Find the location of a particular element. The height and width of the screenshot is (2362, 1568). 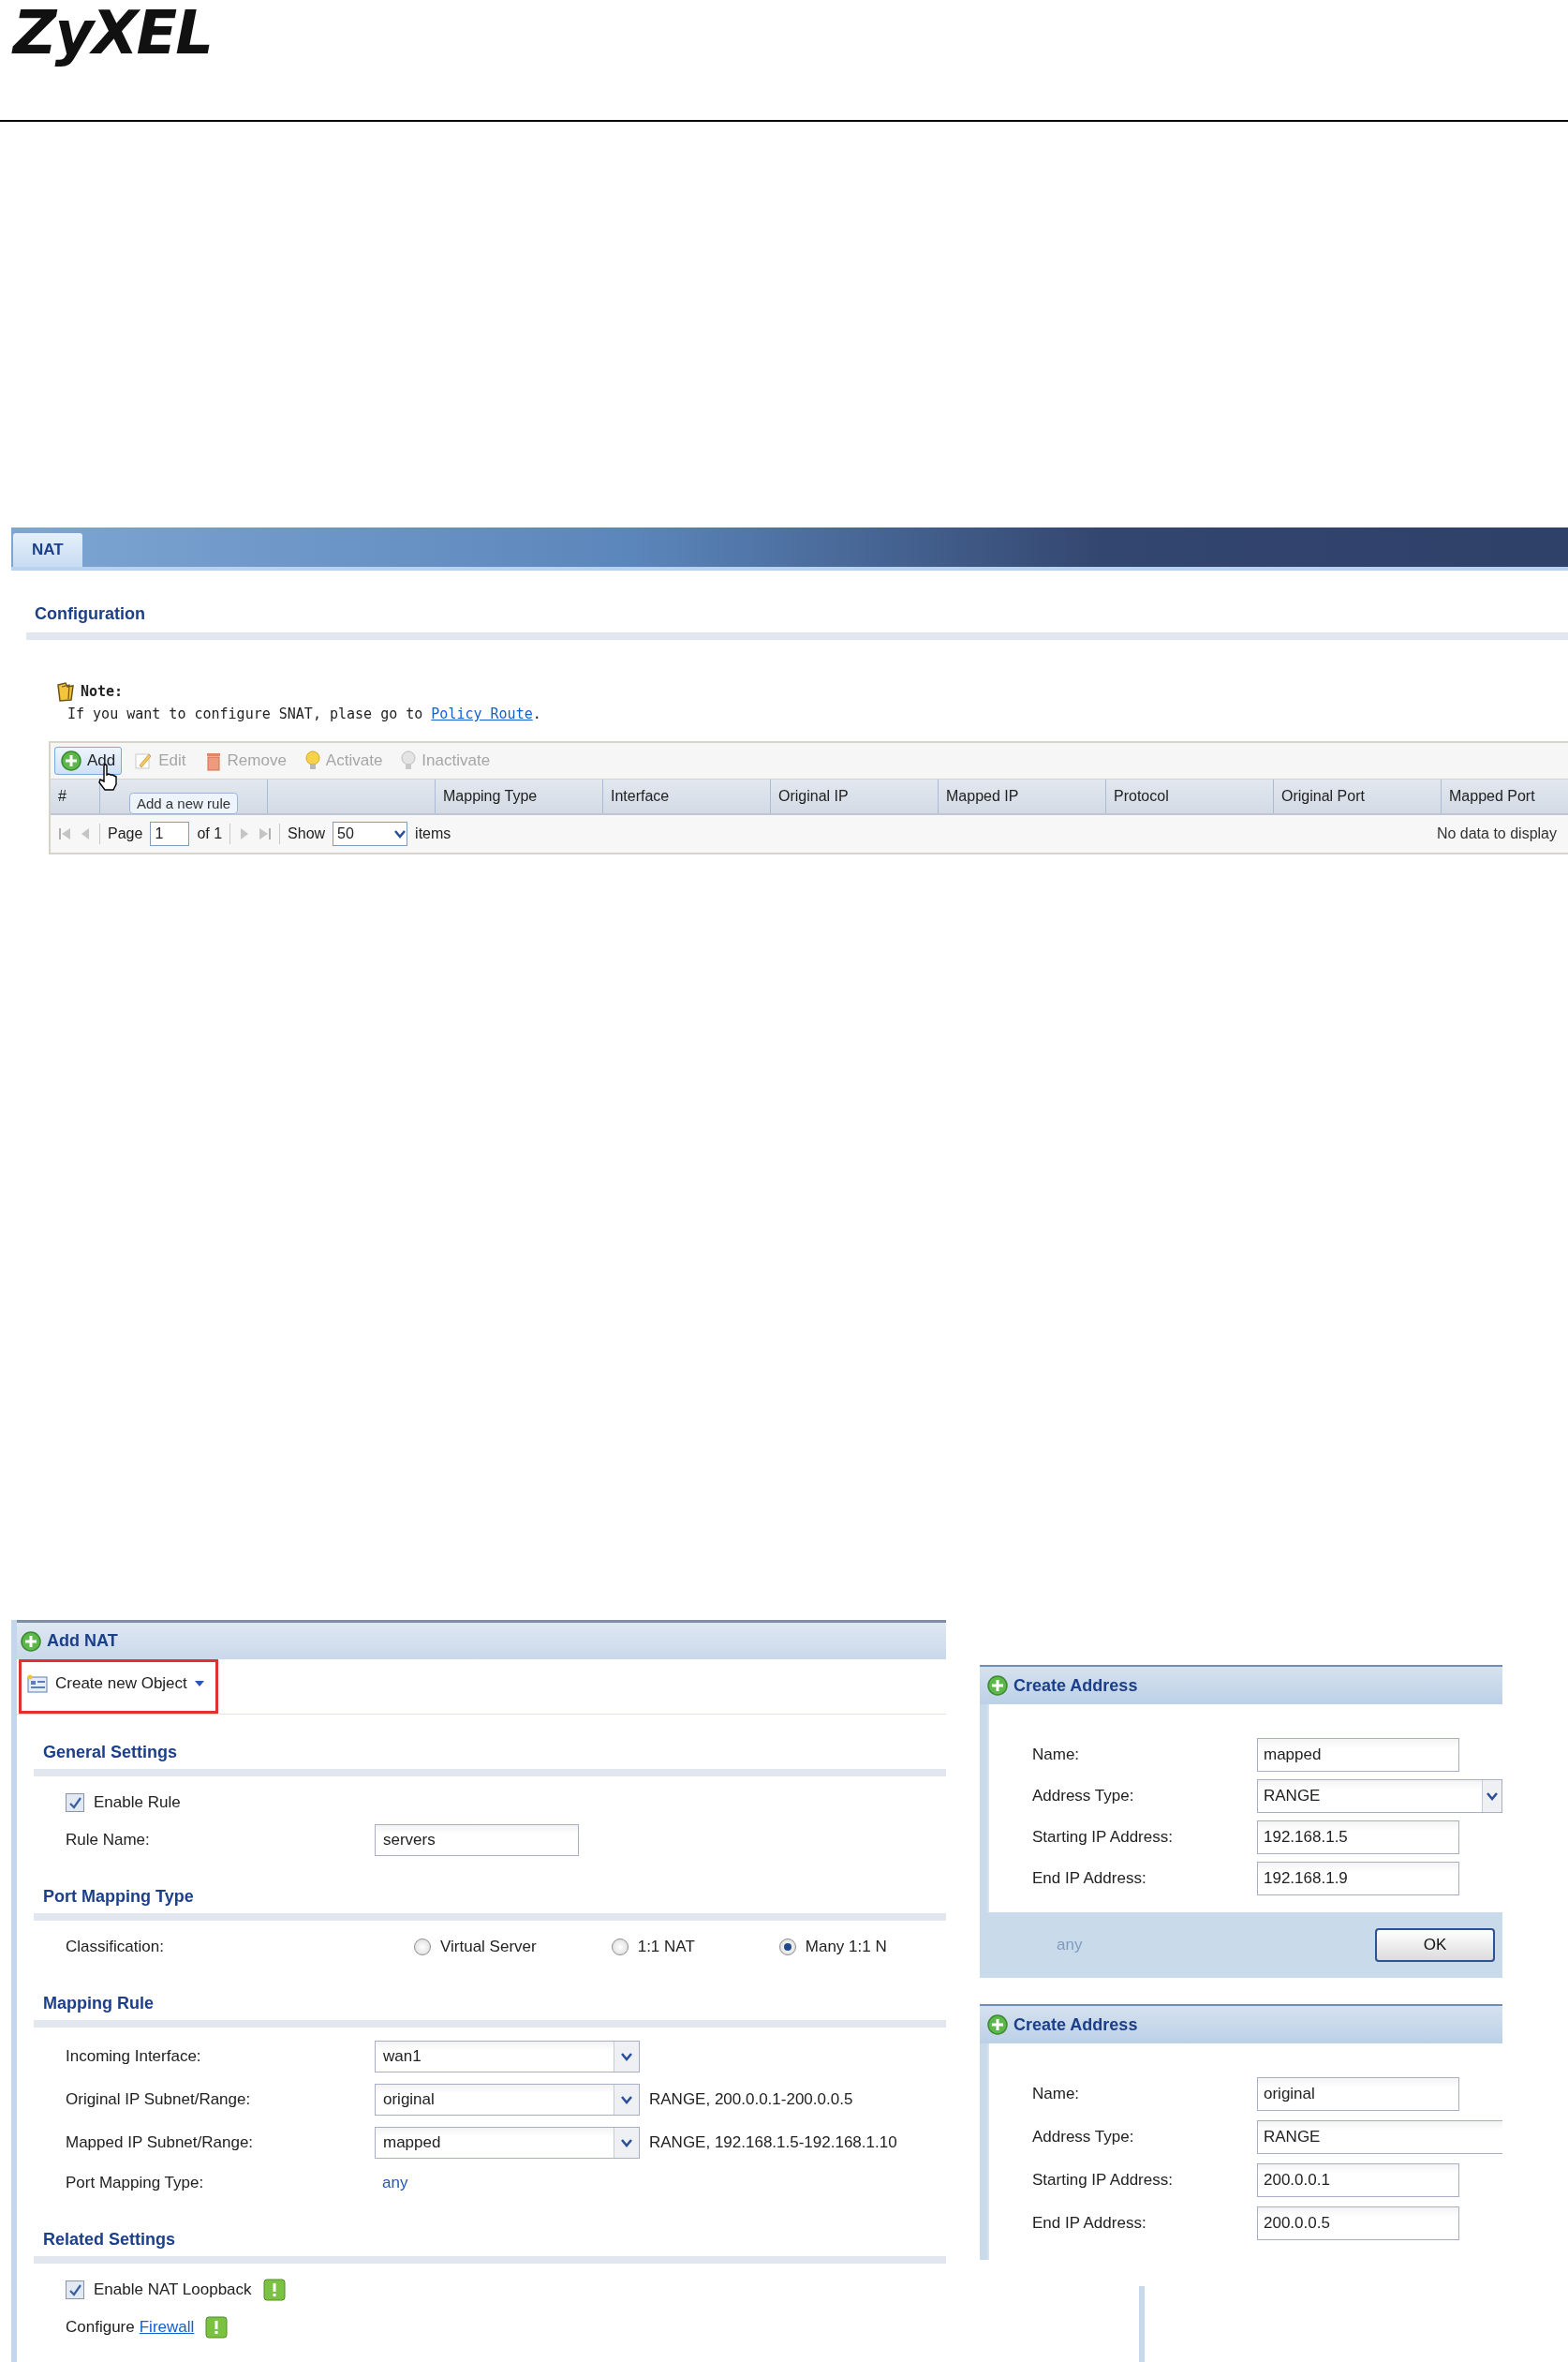

dropdown: mapped is located at coordinates (507, 2143).